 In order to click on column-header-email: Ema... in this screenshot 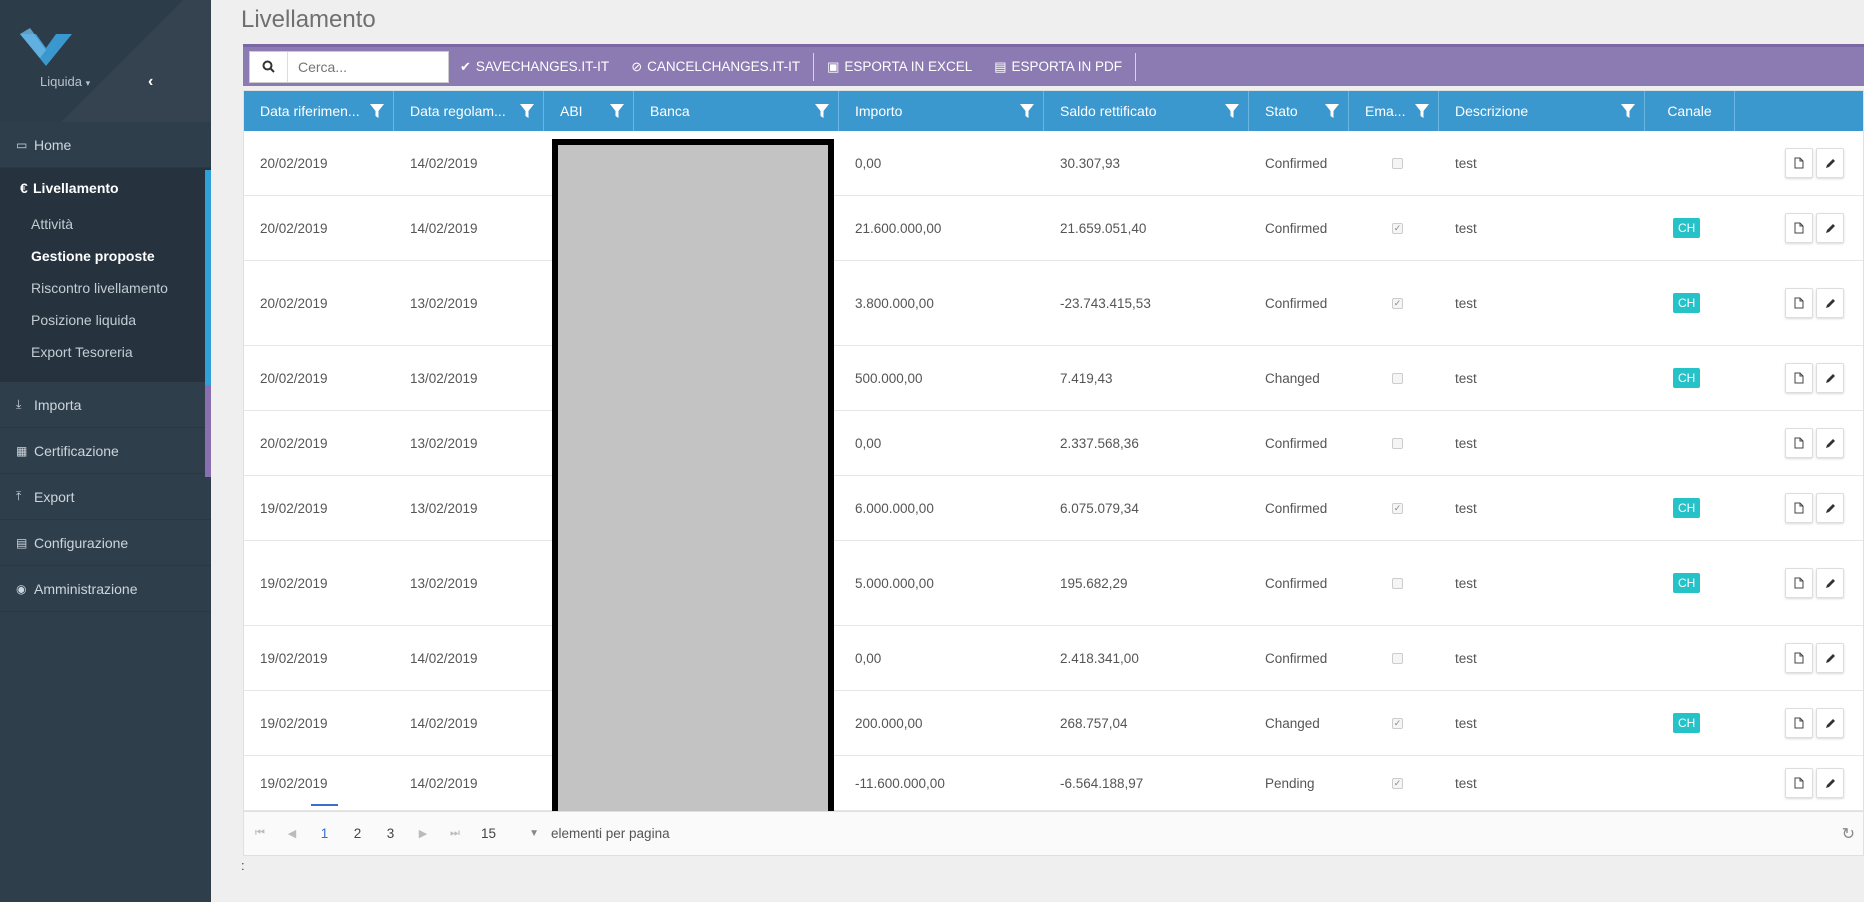, I will do `click(1394, 111)`.